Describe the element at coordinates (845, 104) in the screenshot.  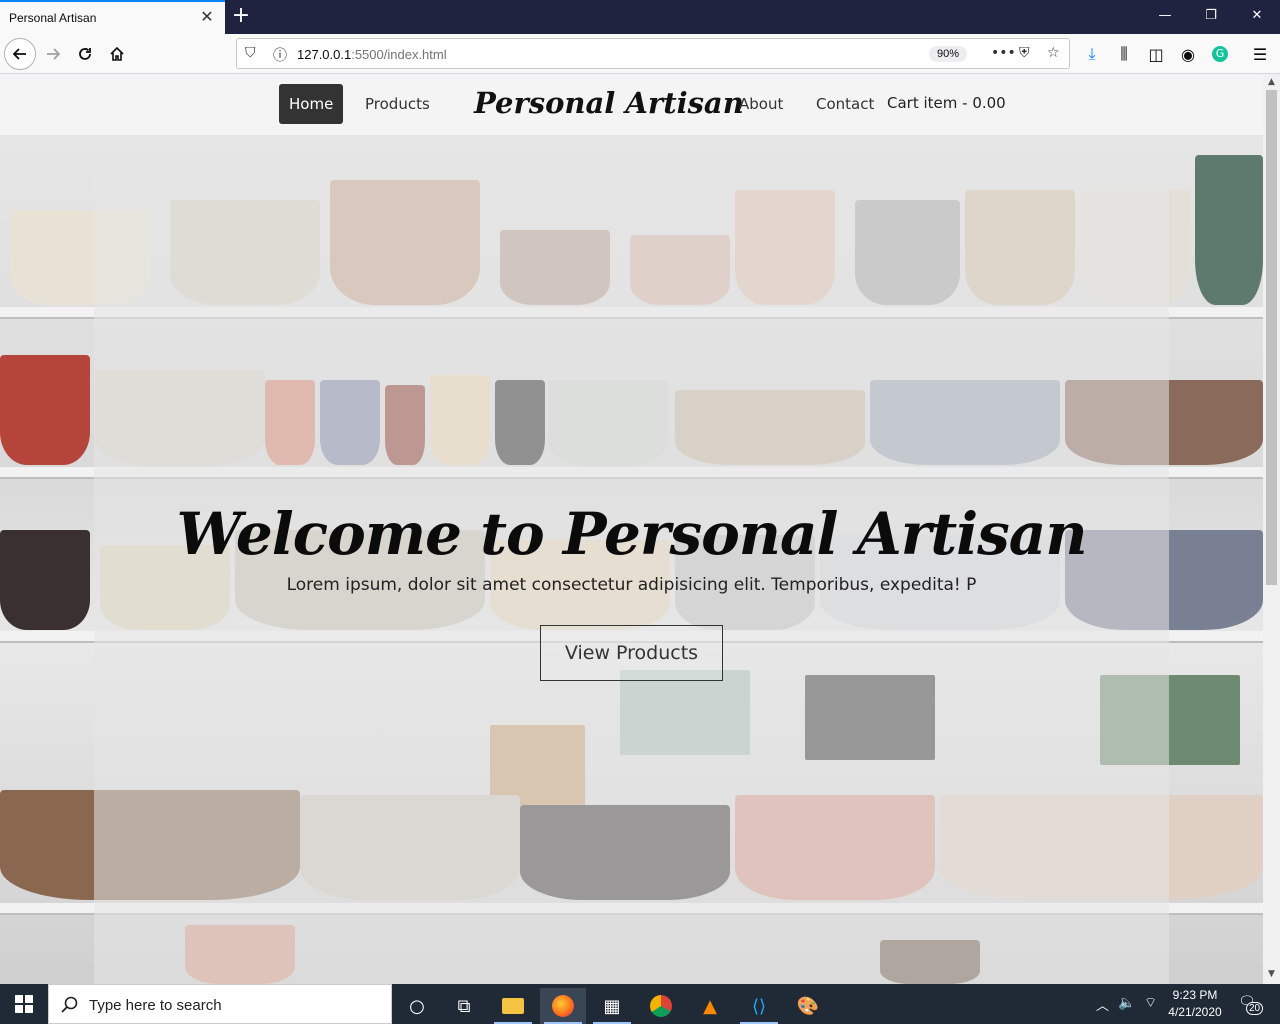
I see `nav-contact-link: Contact` at that location.